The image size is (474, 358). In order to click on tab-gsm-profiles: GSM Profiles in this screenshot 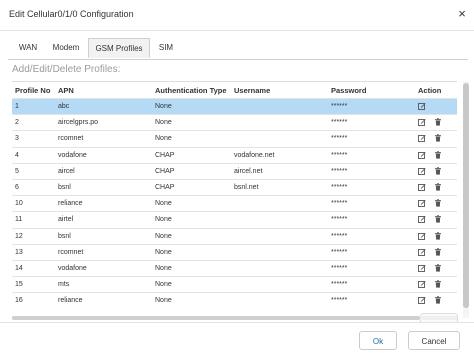, I will do `click(119, 48)`.